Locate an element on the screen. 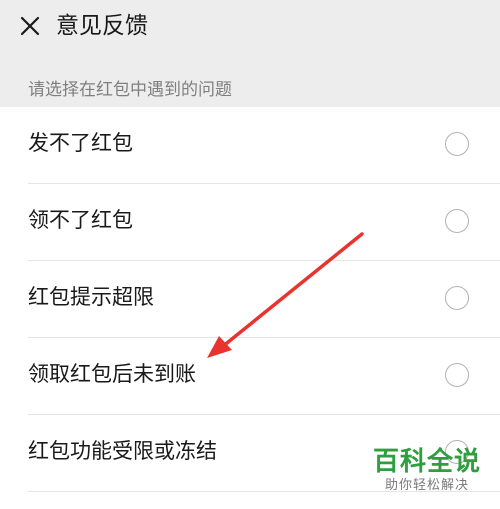 The width and height of the screenshot is (500, 509). section-label: 请选择在红包中遇到的问题 is located at coordinates (130, 90).